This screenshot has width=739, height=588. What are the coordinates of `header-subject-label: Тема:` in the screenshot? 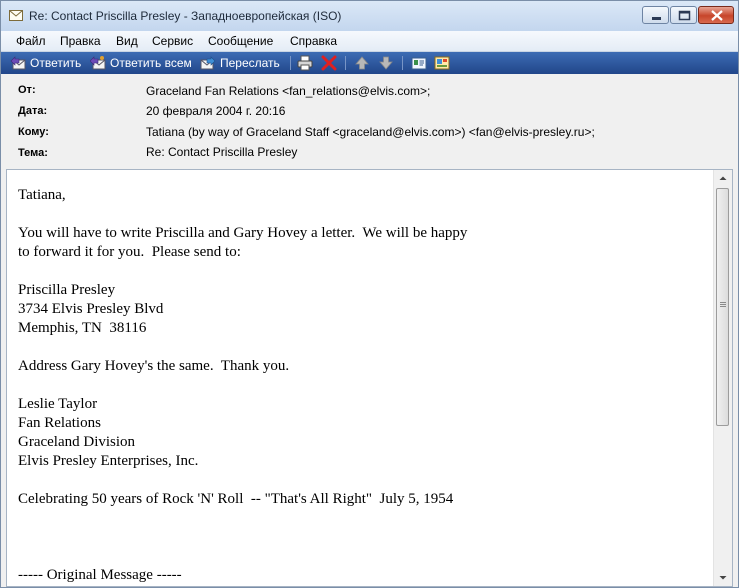 It's located at (33, 153).